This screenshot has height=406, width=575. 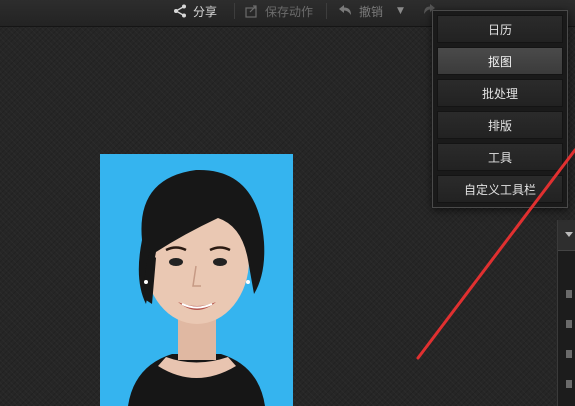 What do you see at coordinates (289, 11) in the screenshot?
I see `save-action-label: 保存动作` at bounding box center [289, 11].